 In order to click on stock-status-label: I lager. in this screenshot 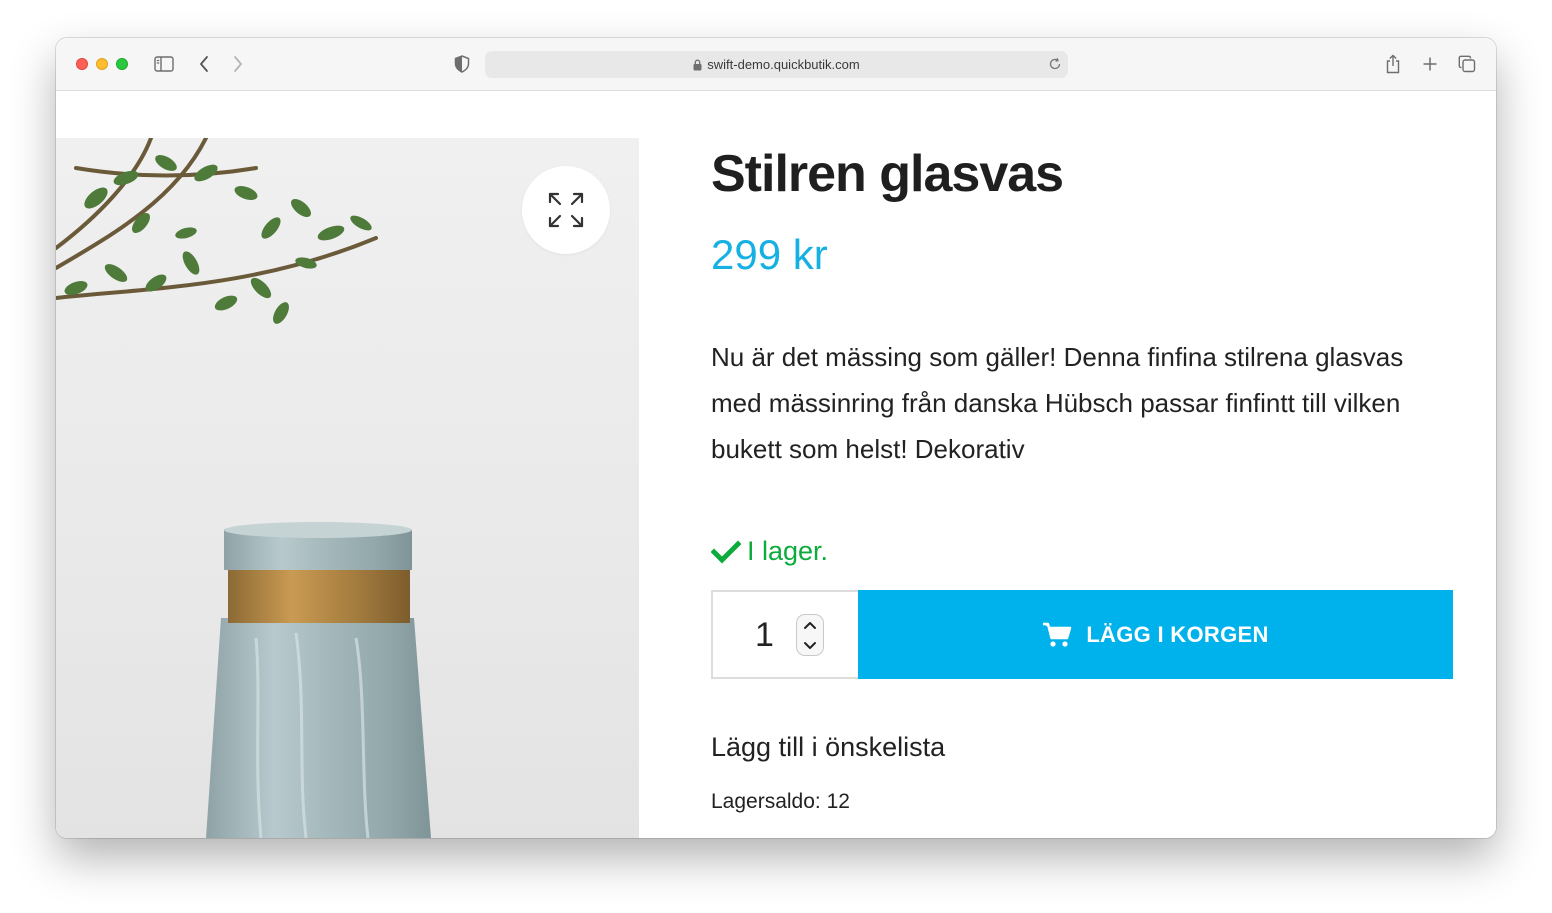, I will do `click(788, 551)`.